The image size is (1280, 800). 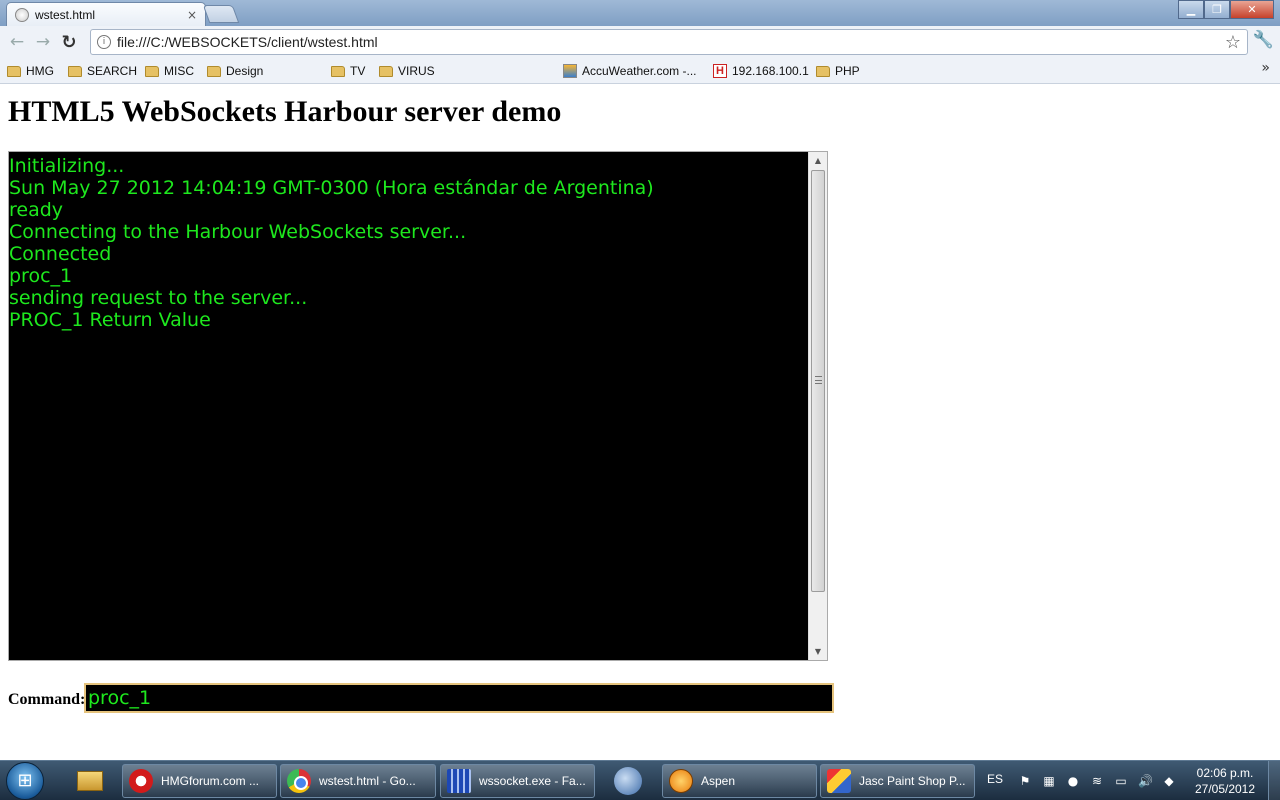 I want to click on tab-title: wstest.html, so click(x=65, y=14).